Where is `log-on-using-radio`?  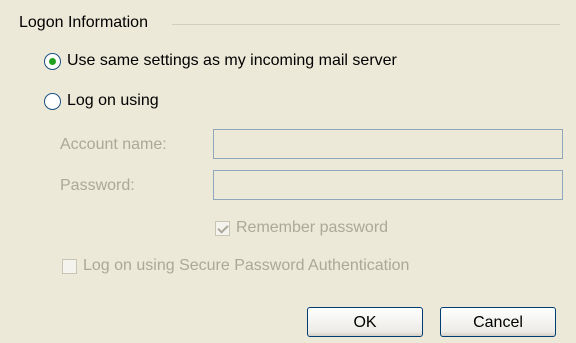 log-on-using-radio is located at coordinates (52, 101).